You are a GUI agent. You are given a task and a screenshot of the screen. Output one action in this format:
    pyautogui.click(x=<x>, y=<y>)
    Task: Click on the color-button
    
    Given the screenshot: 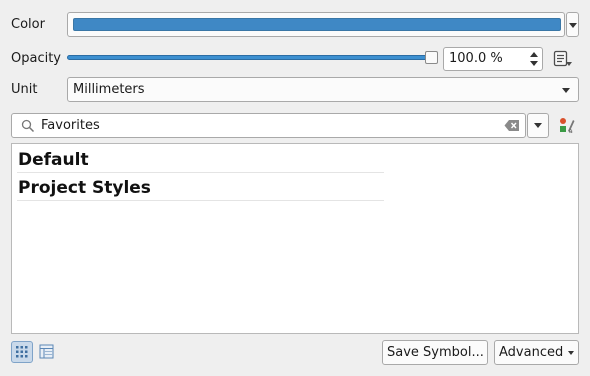 What is the action you would take?
    pyautogui.click(x=316, y=24)
    